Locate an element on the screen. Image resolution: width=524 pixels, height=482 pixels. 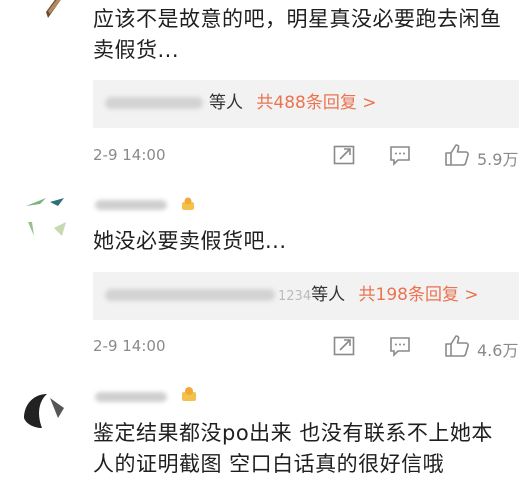
view-replies-link: 共488条回复 > is located at coordinates (316, 103).